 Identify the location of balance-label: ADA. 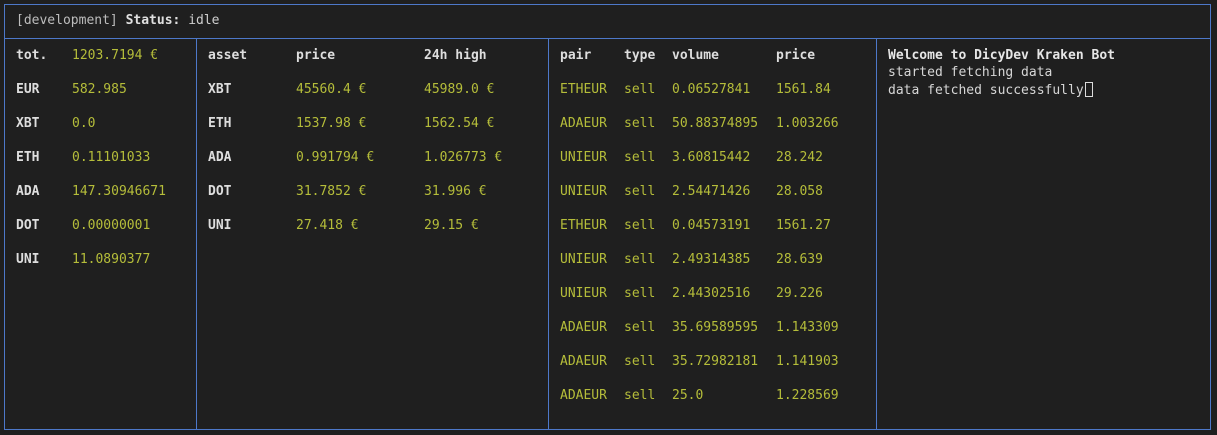
(28, 191).